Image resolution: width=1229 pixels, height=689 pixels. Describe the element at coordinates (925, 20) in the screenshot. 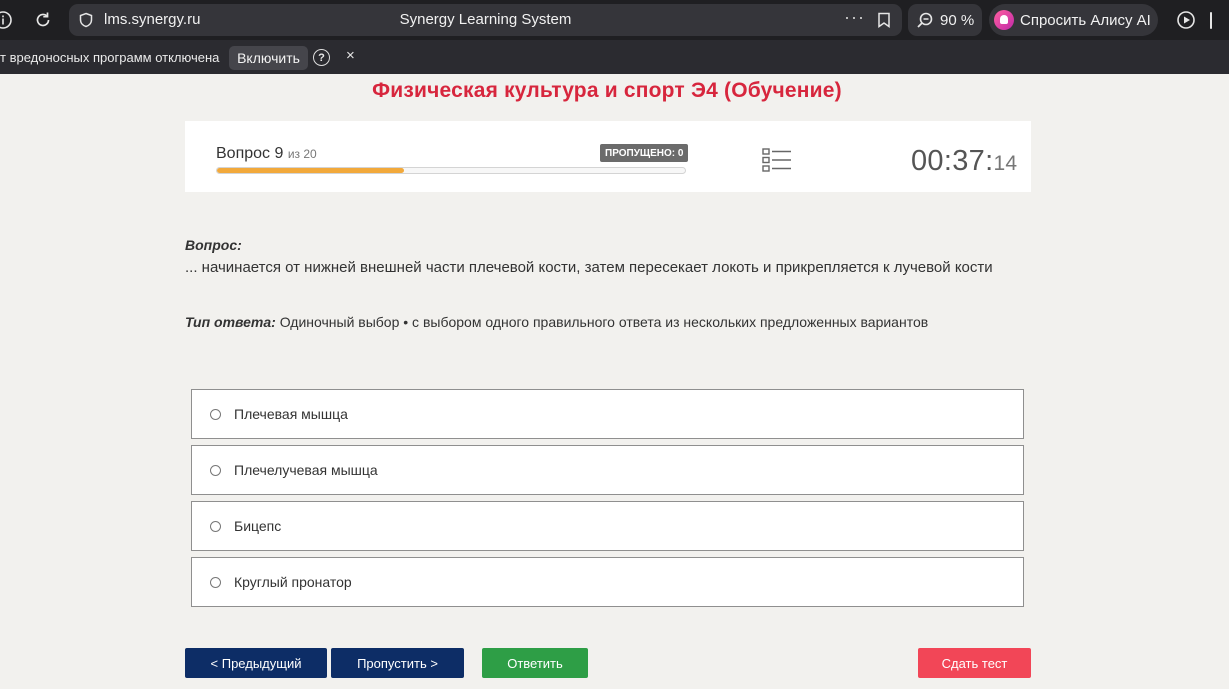

I see `zoom-icon` at that location.